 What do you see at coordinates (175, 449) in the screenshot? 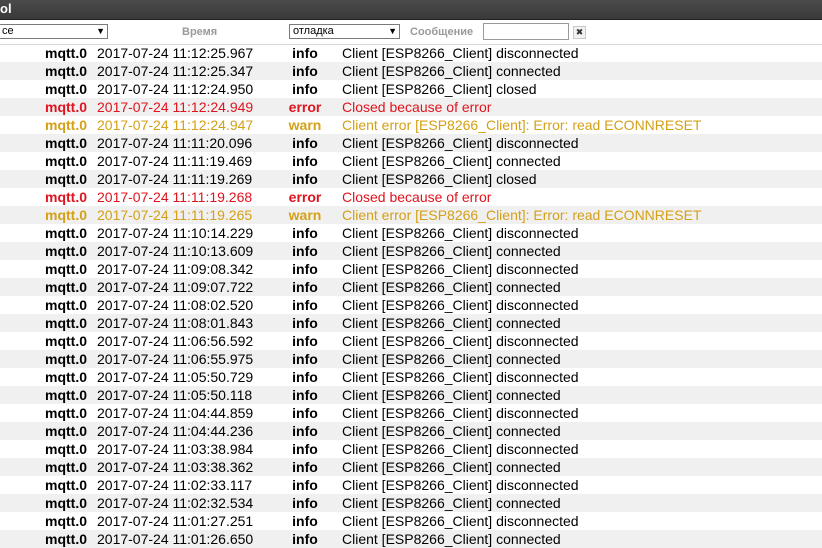
I see `log-timestamp: 2017-07-24 11:03:38.984` at bounding box center [175, 449].